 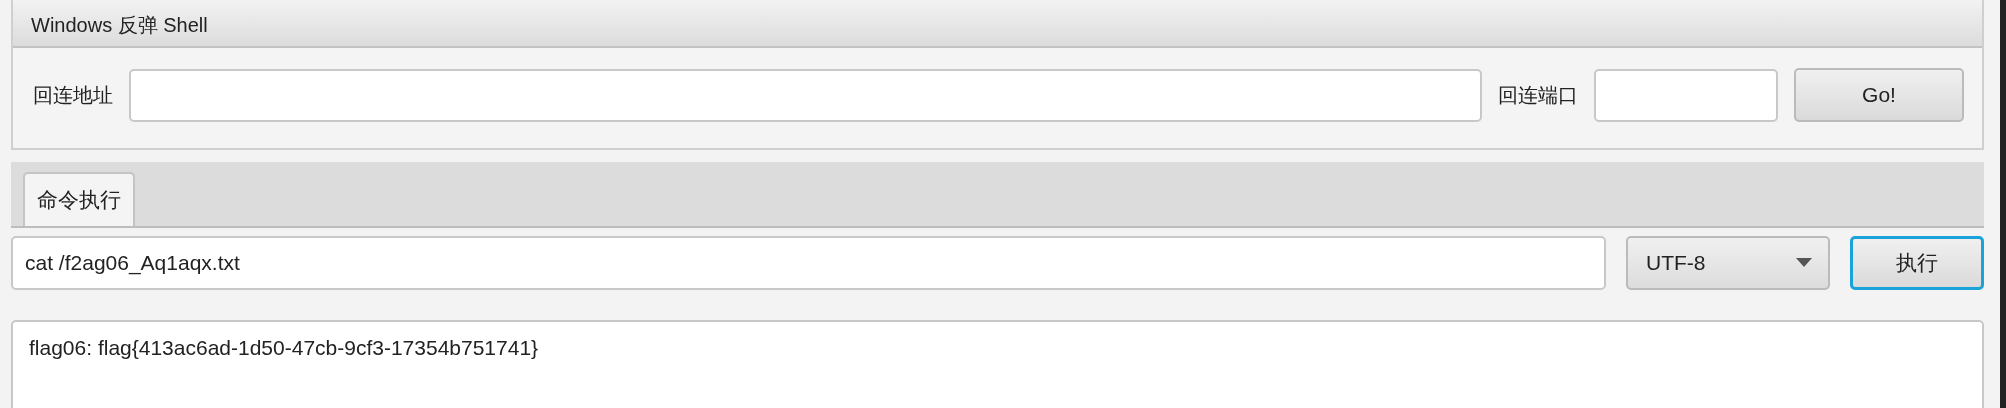 What do you see at coordinates (1686, 95) in the screenshot?
I see `port-field` at bounding box center [1686, 95].